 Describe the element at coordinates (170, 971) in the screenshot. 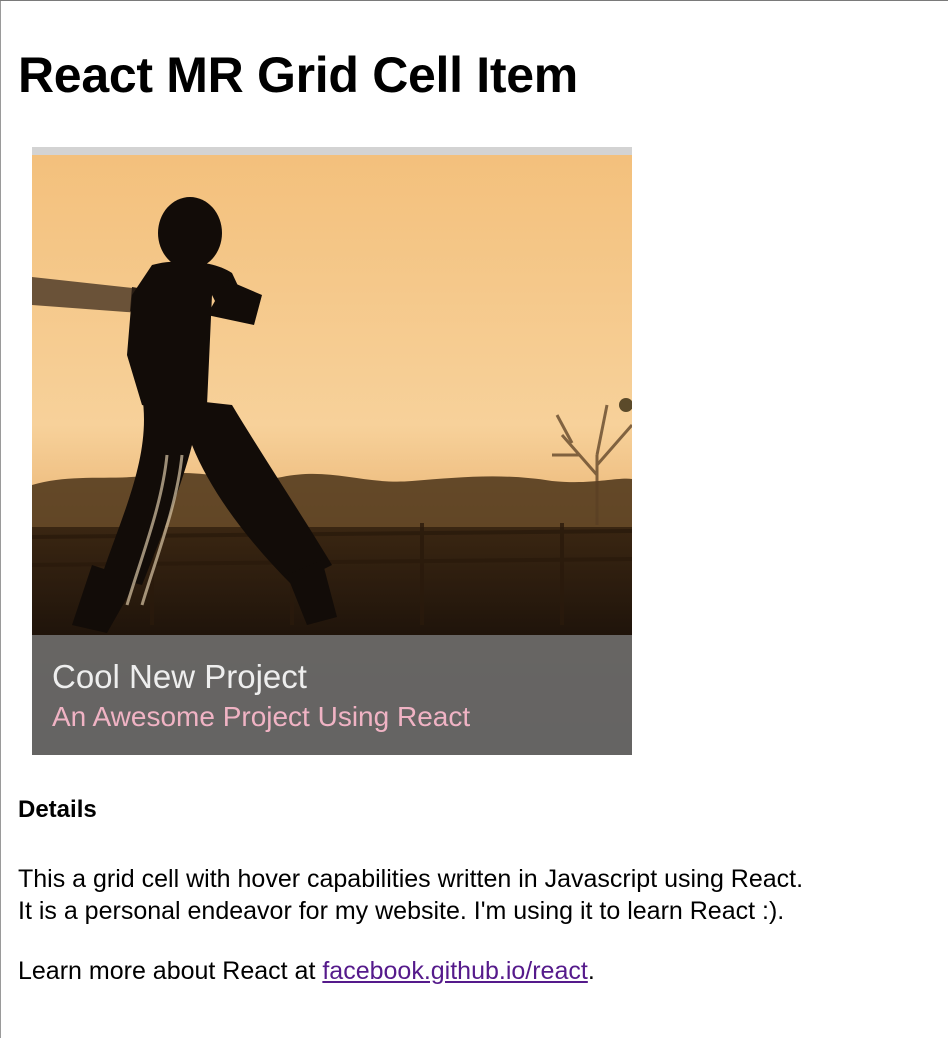

I see `learn-more-prefix: Learn more about React at` at that location.